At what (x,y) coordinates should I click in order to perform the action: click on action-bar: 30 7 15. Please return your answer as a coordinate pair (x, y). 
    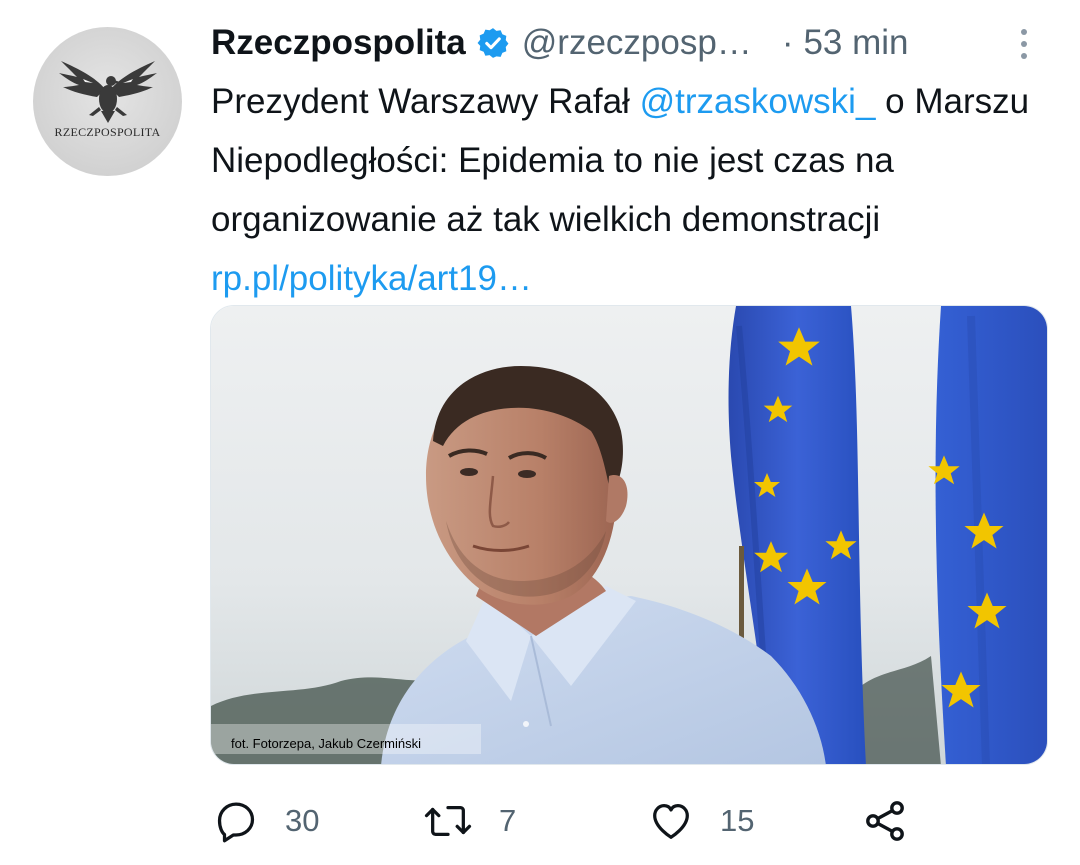
    Looking at the image, I should click on (633, 821).